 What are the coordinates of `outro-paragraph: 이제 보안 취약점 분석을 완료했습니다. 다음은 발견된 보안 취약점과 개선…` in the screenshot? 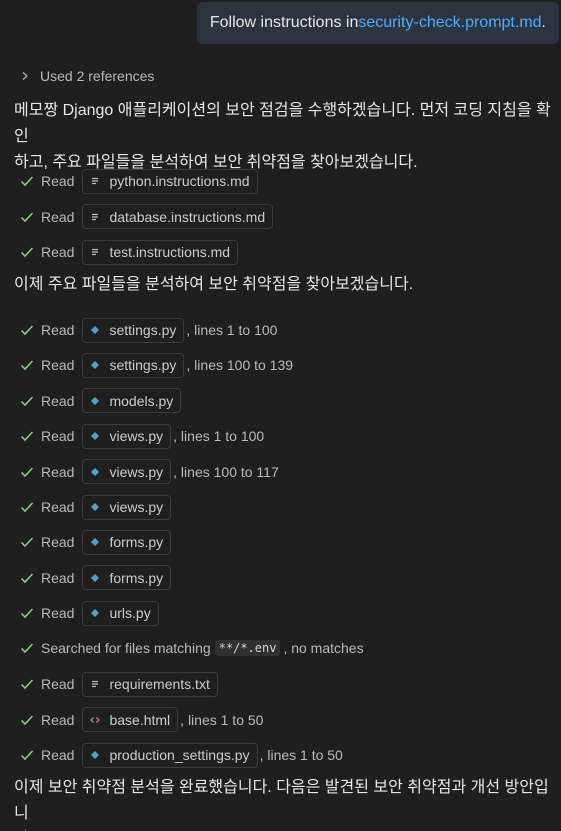 It's located at (282, 803).